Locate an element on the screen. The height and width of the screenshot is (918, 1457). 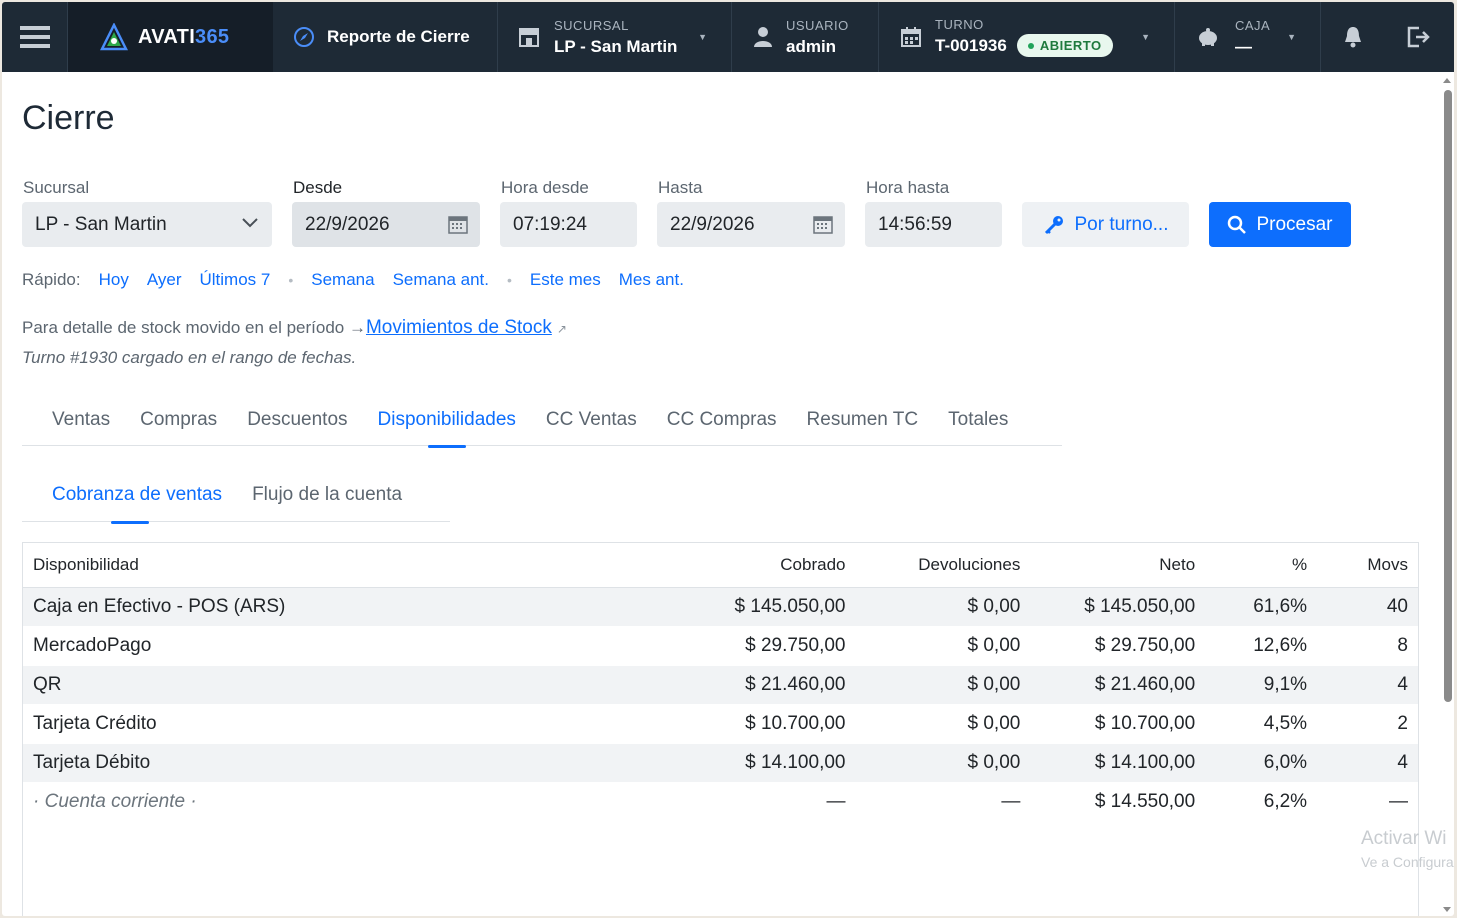
report-title: Reporte de Cierre is located at coordinates (385, 37).